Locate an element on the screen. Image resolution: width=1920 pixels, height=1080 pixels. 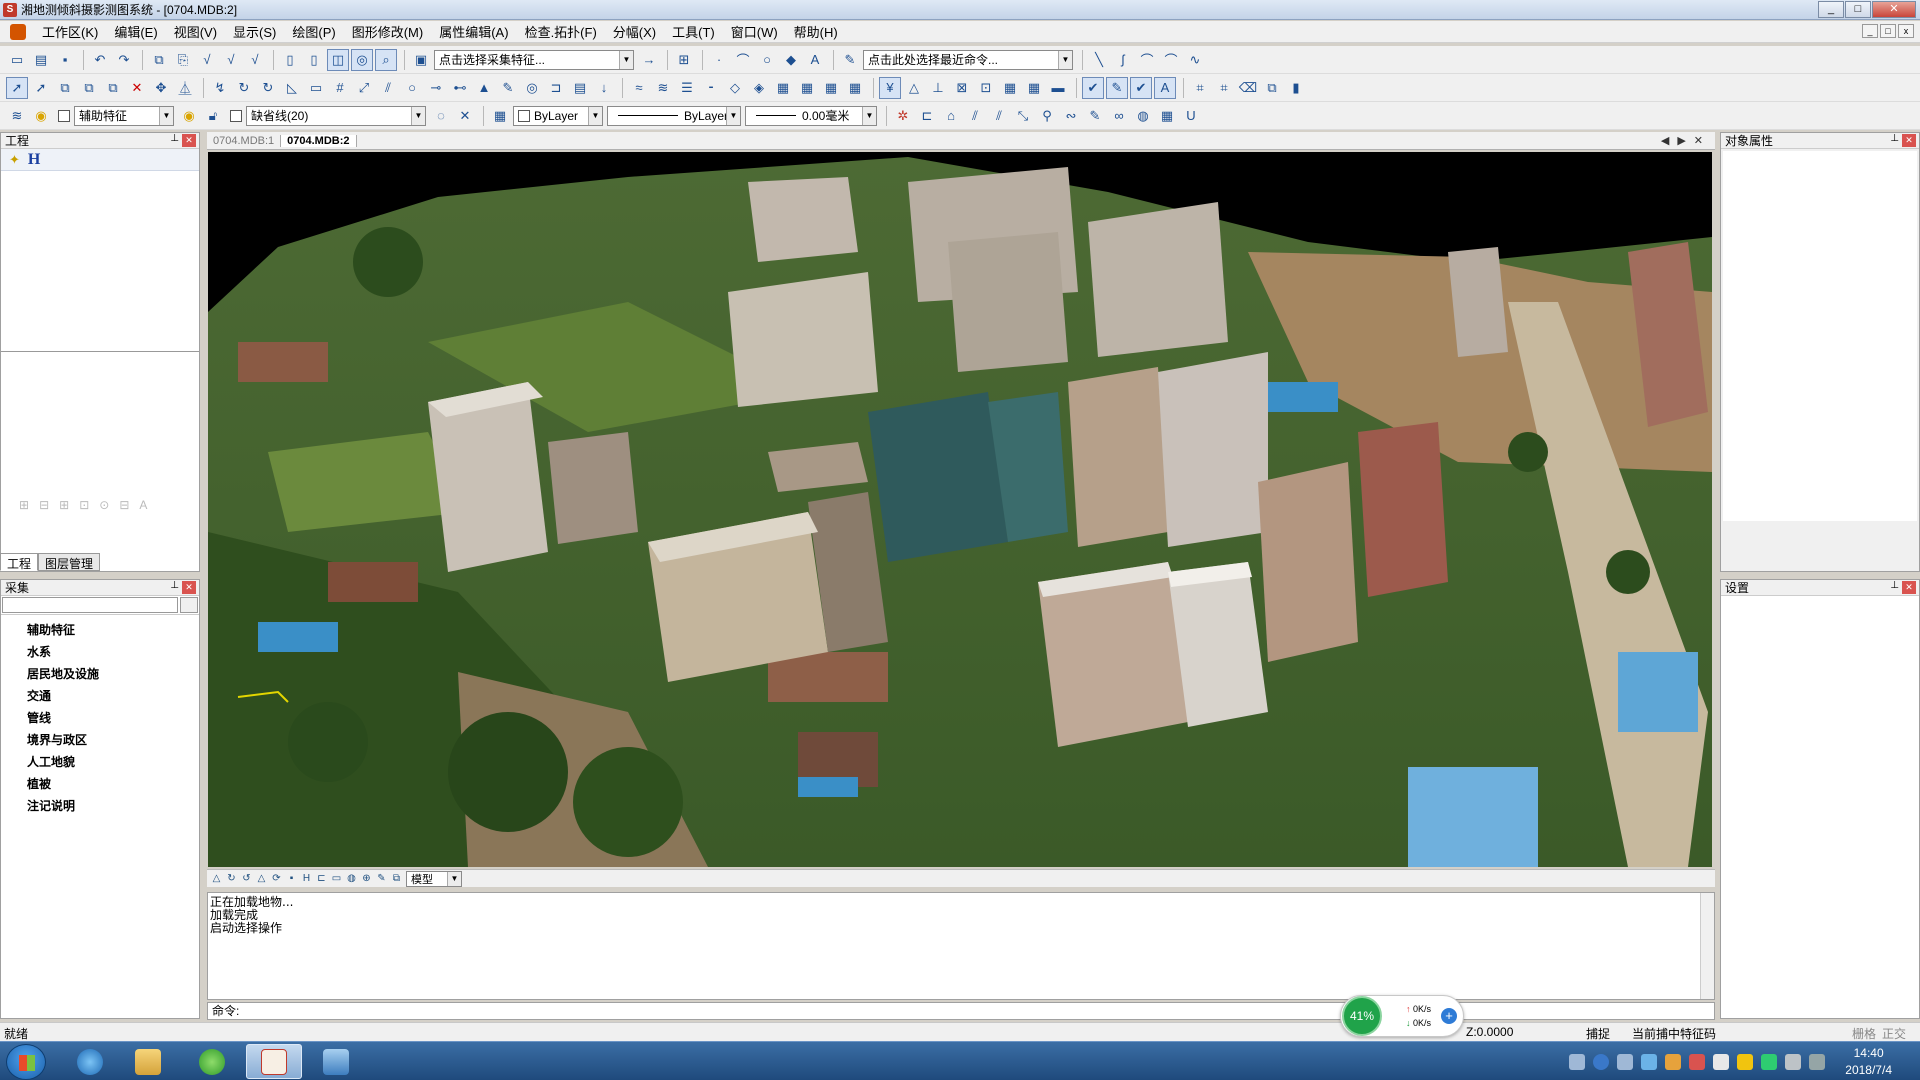
console-scrollbar is located at coordinates (1707, 946).